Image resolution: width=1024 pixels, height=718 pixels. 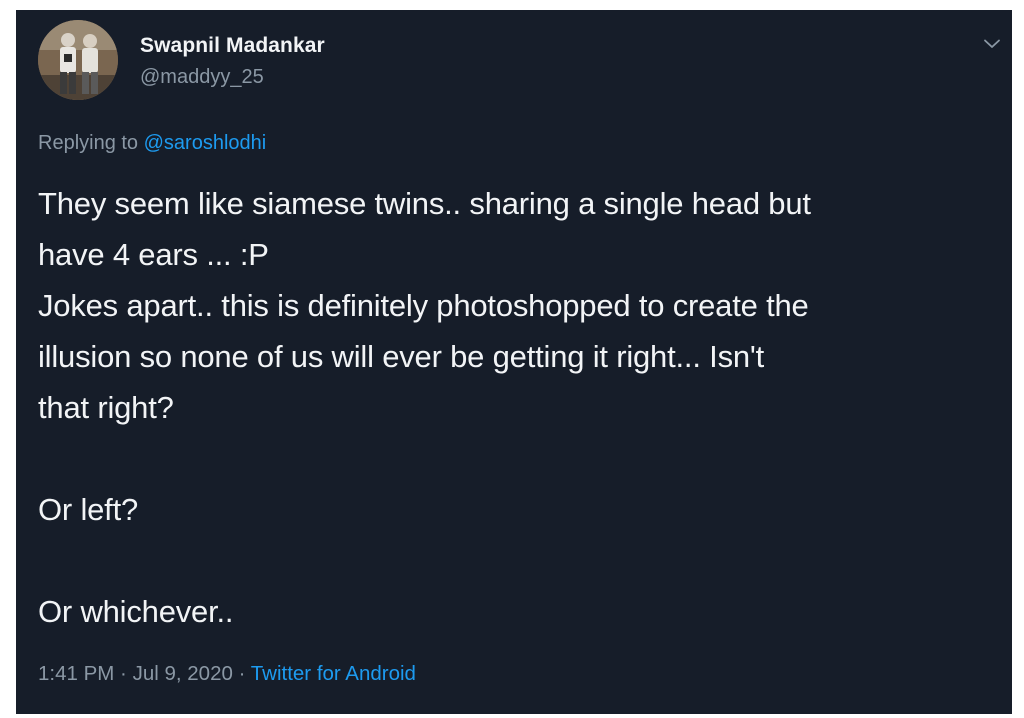 What do you see at coordinates (76, 673) in the screenshot?
I see `tweet-time: 1:41 PM` at bounding box center [76, 673].